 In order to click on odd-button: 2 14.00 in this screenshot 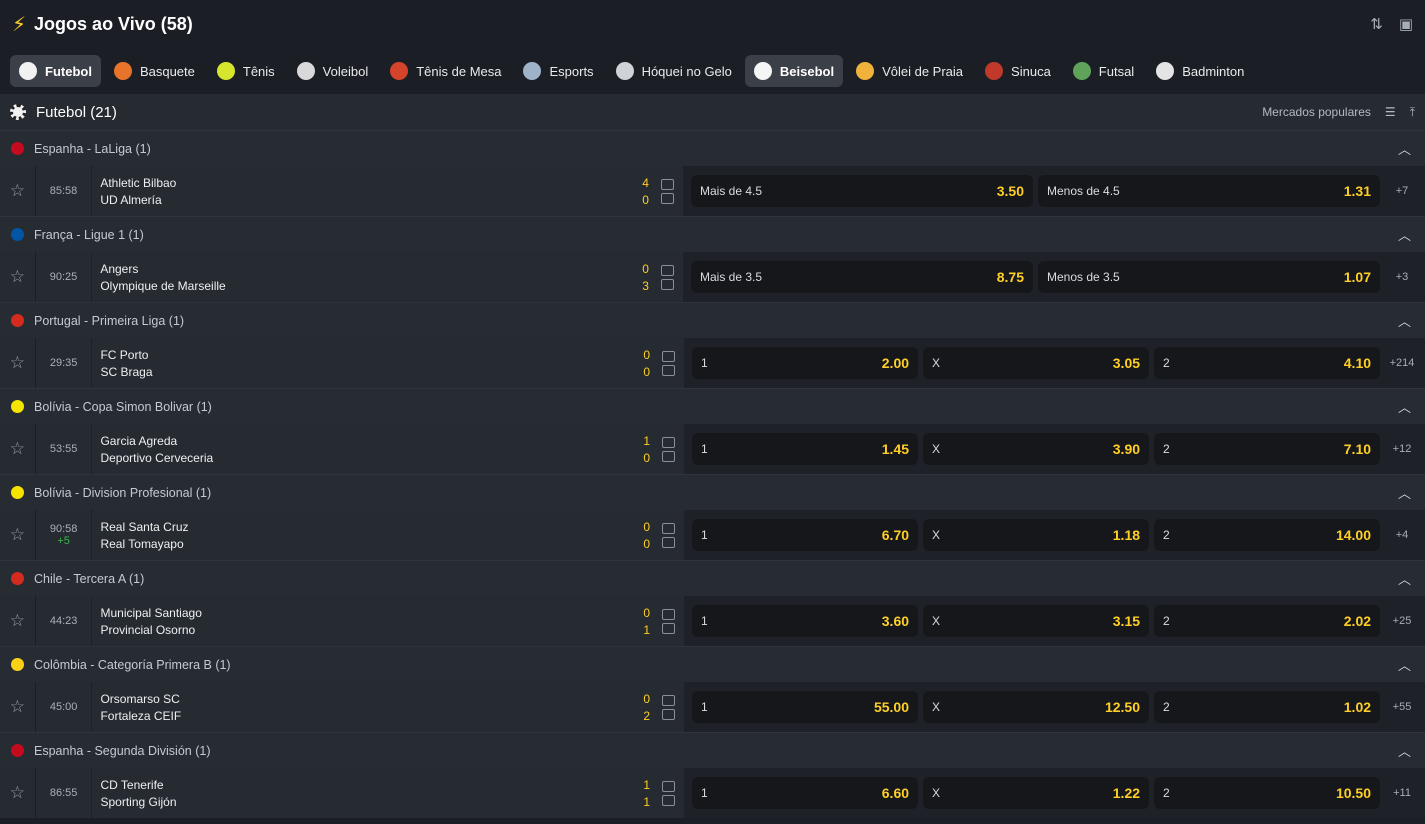, I will do `click(1267, 535)`.